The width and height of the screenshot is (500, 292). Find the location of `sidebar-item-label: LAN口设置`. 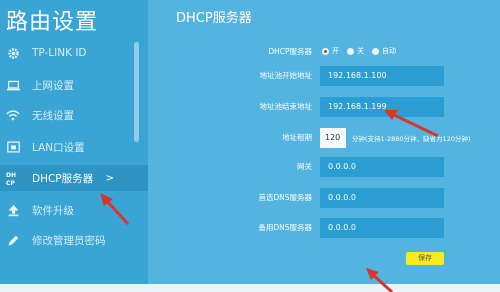

sidebar-item-label: LAN口设置 is located at coordinates (58, 147).